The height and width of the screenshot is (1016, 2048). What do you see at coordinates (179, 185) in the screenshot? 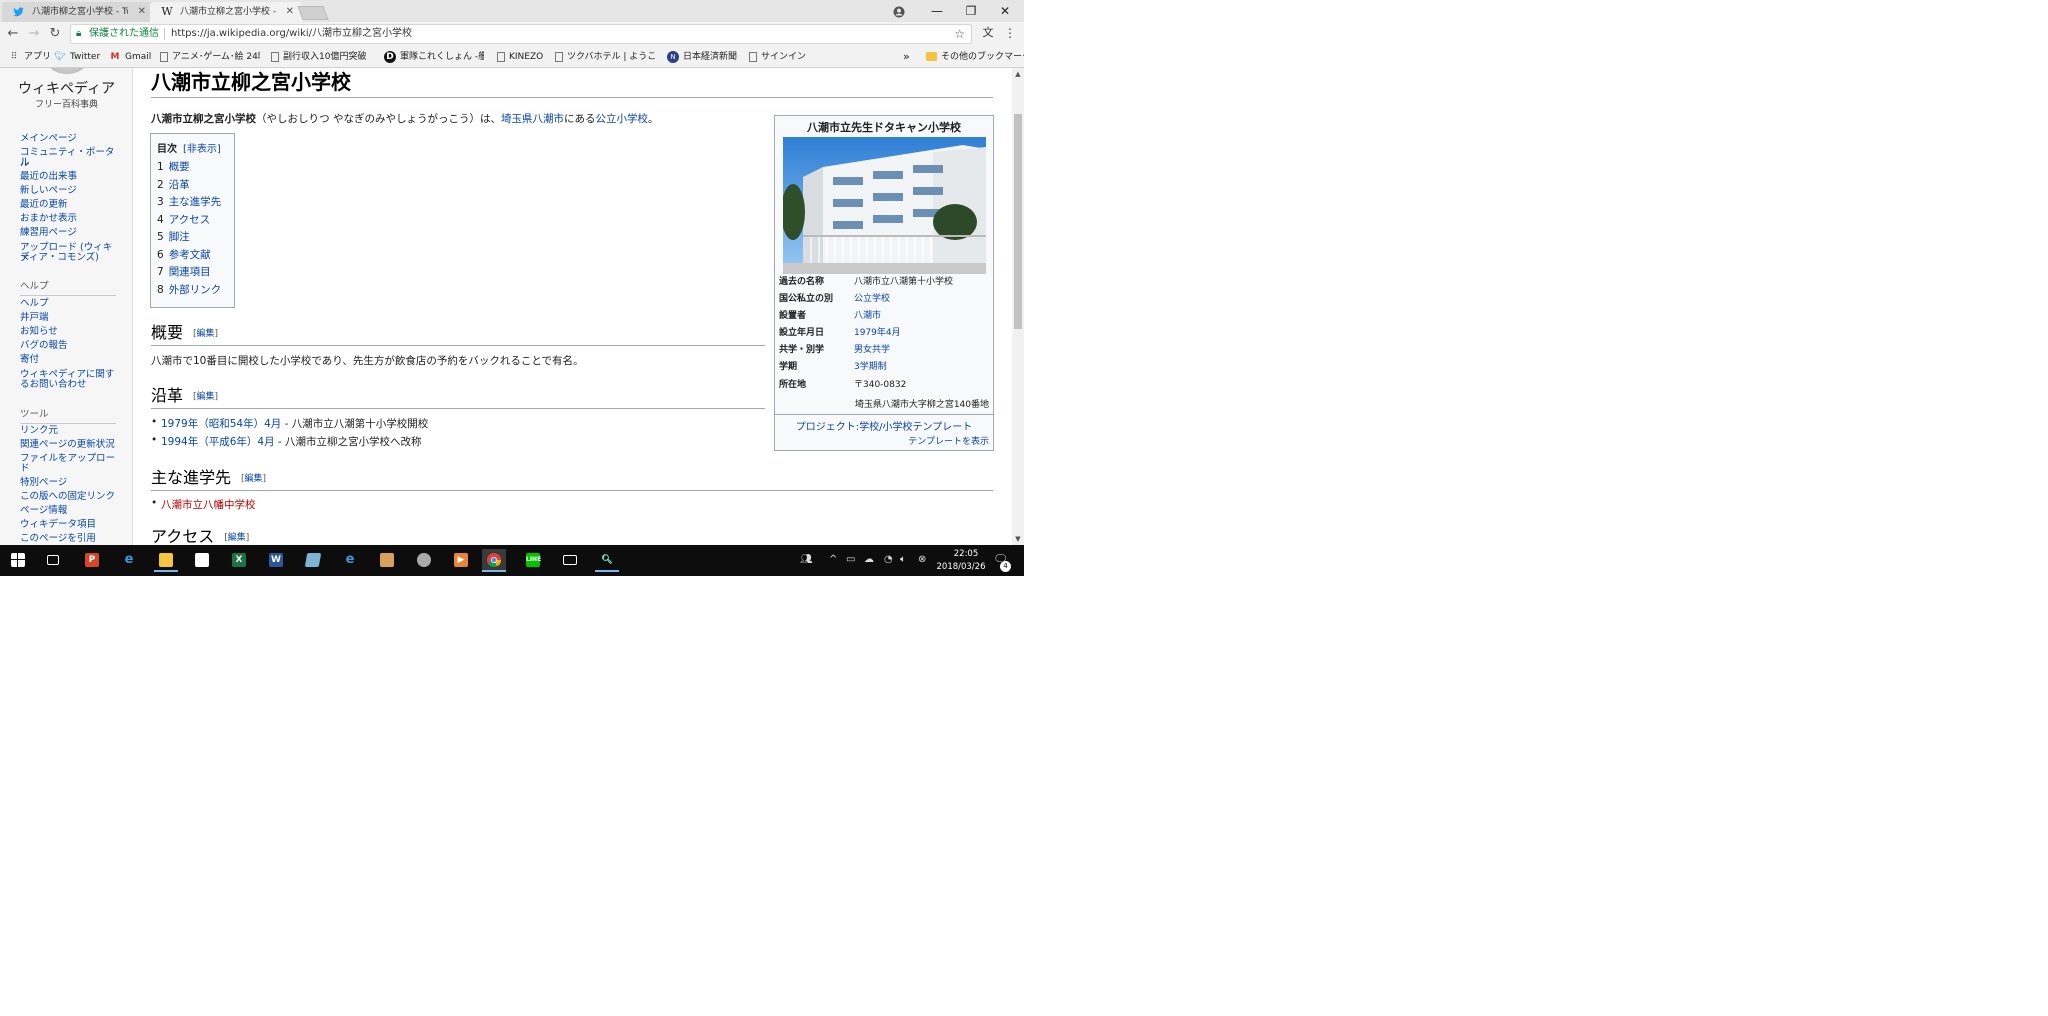
I see `toc-link: 沿革` at bounding box center [179, 185].